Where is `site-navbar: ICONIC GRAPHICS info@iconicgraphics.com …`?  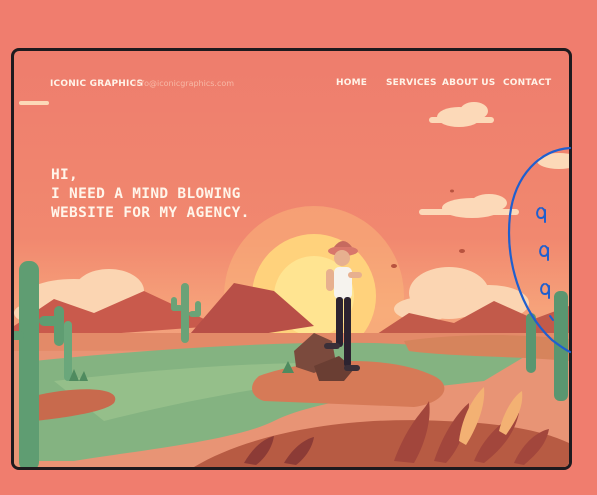
site-navbar: ICONIC GRAPHICS info@iconicgraphics.com … is located at coordinates (291, 83).